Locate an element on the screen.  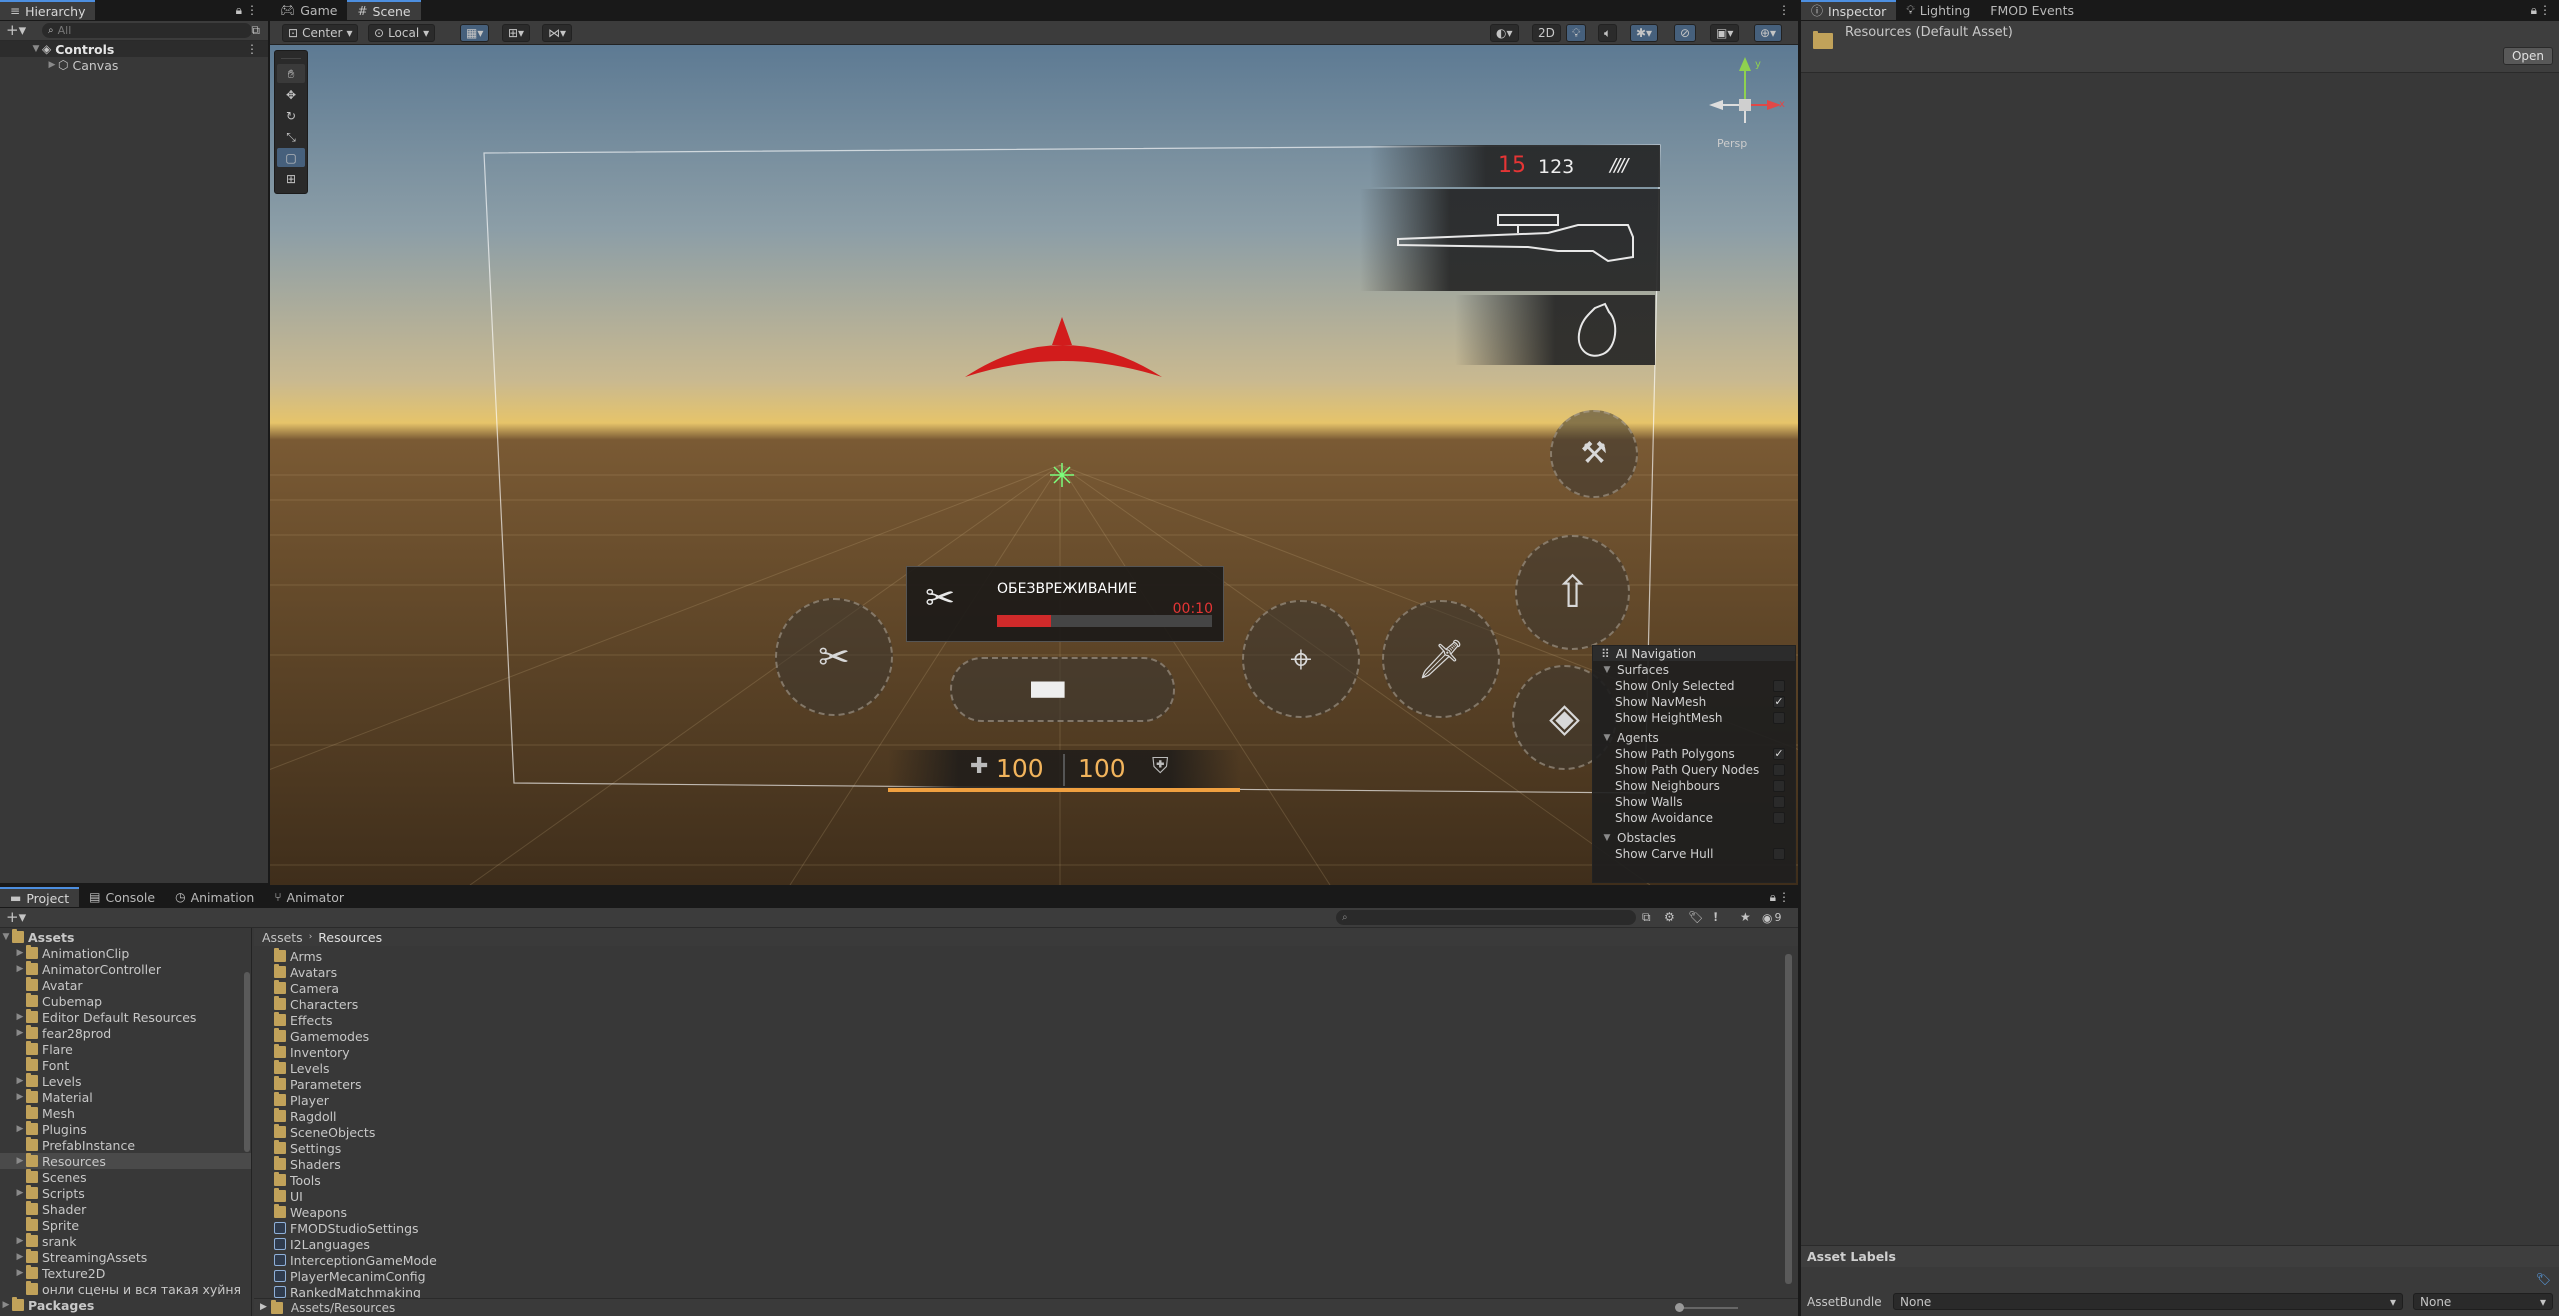
drop-weapon-button: ⚒︎ is located at coordinates (1594, 454).